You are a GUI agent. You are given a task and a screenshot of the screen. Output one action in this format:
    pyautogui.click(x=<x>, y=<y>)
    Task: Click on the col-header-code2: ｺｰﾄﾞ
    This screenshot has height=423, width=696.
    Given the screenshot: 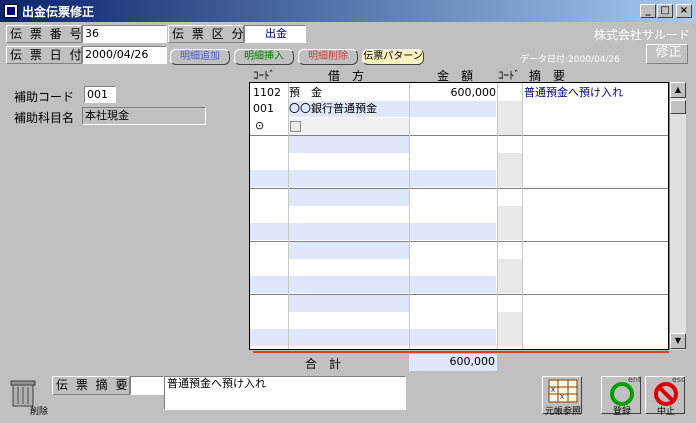 What is the action you would take?
    pyautogui.click(x=509, y=75)
    